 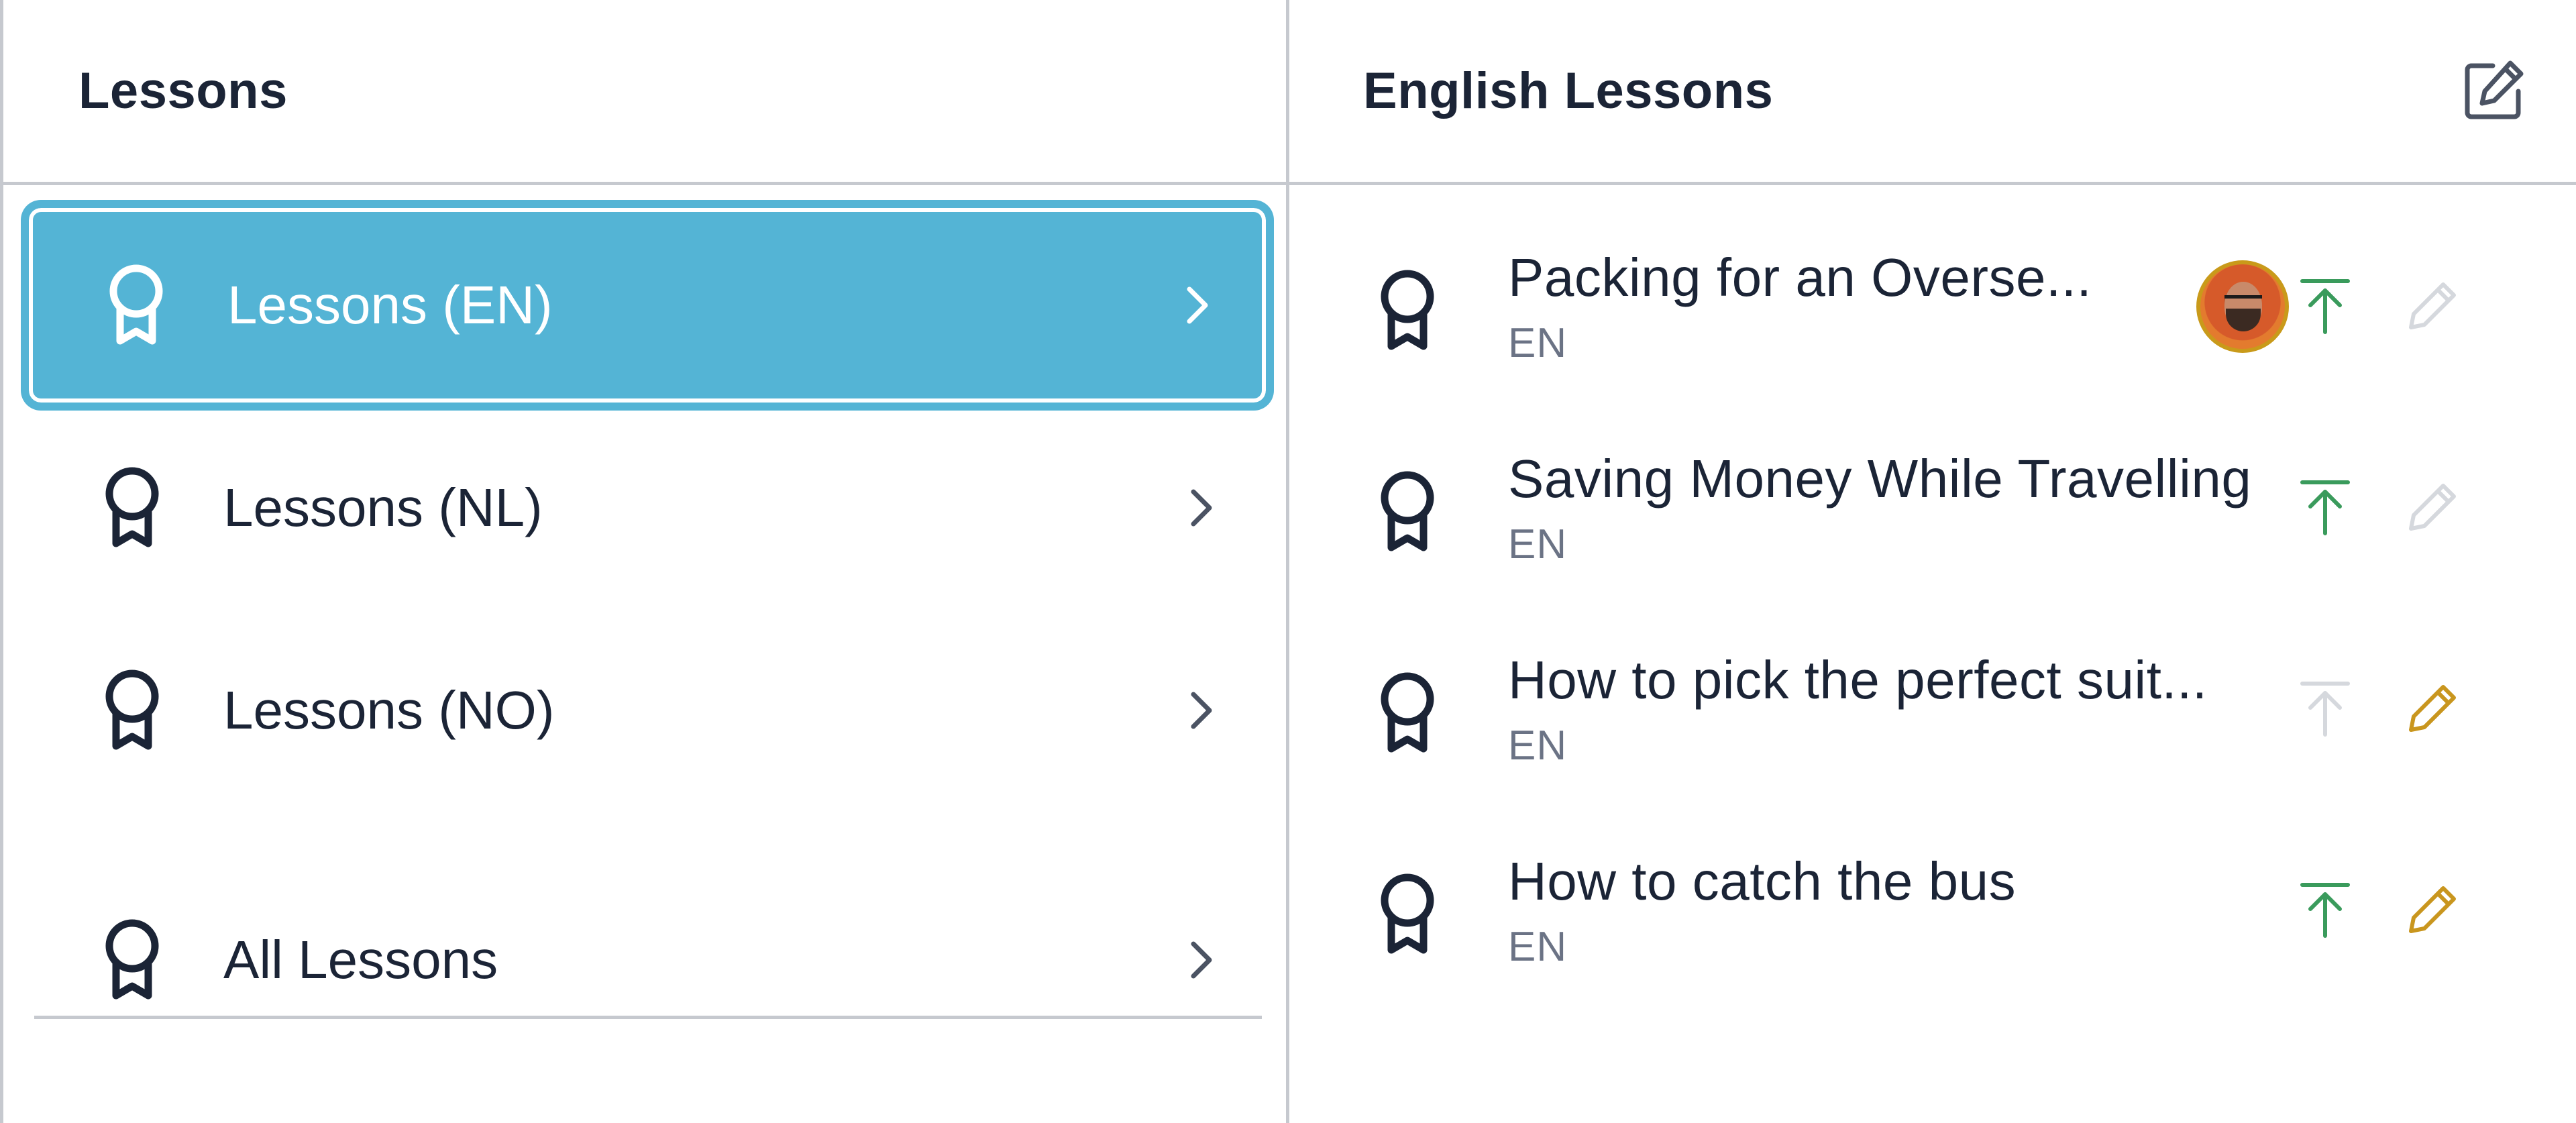 What do you see at coordinates (647, 305) in the screenshot?
I see `nav-item-lessons-en: Lessons (EN)` at bounding box center [647, 305].